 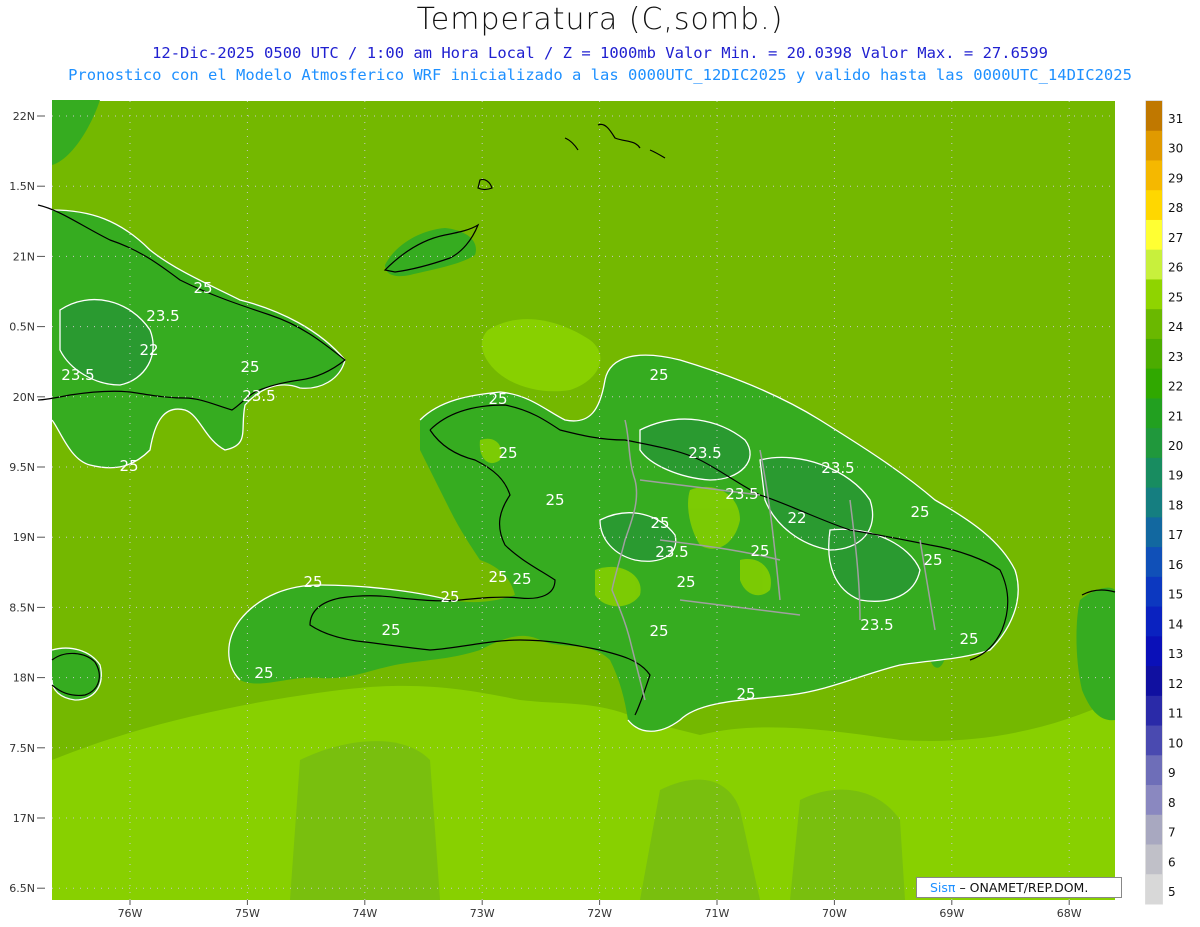 What do you see at coordinates (22, 467) in the screenshot?
I see `lat-tick-label: 9.5N` at bounding box center [22, 467].